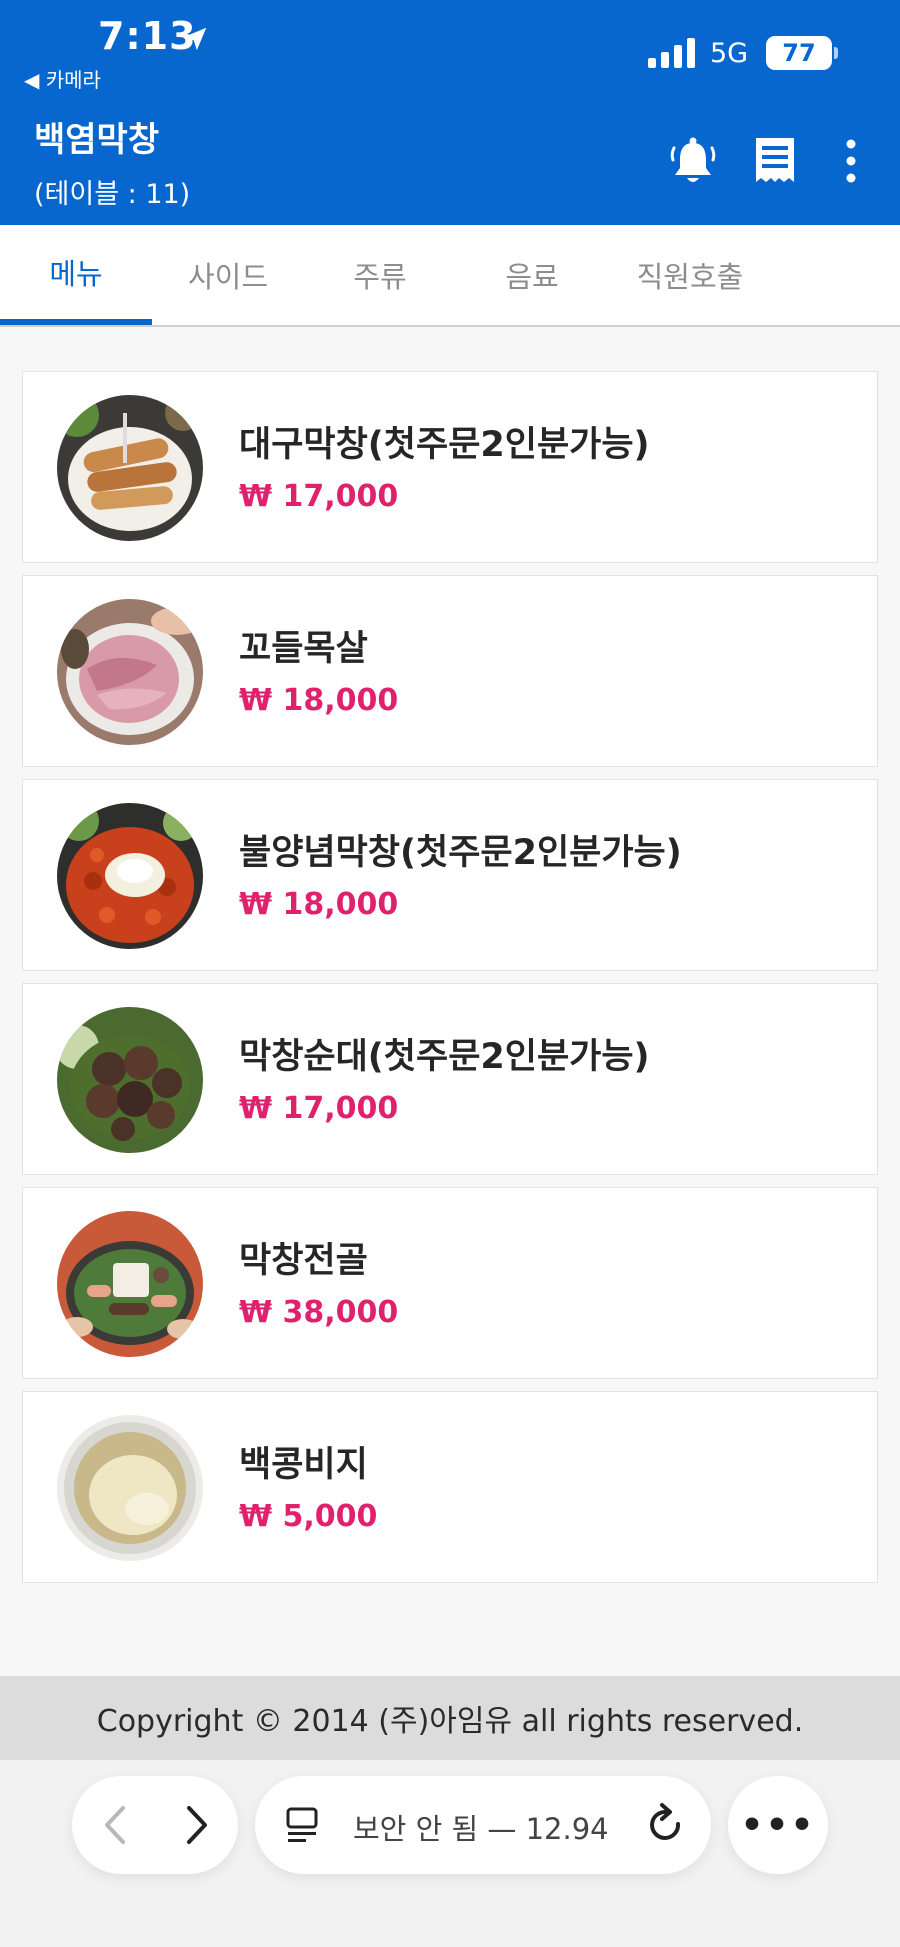  I want to click on battery-tip, so click(836, 53).